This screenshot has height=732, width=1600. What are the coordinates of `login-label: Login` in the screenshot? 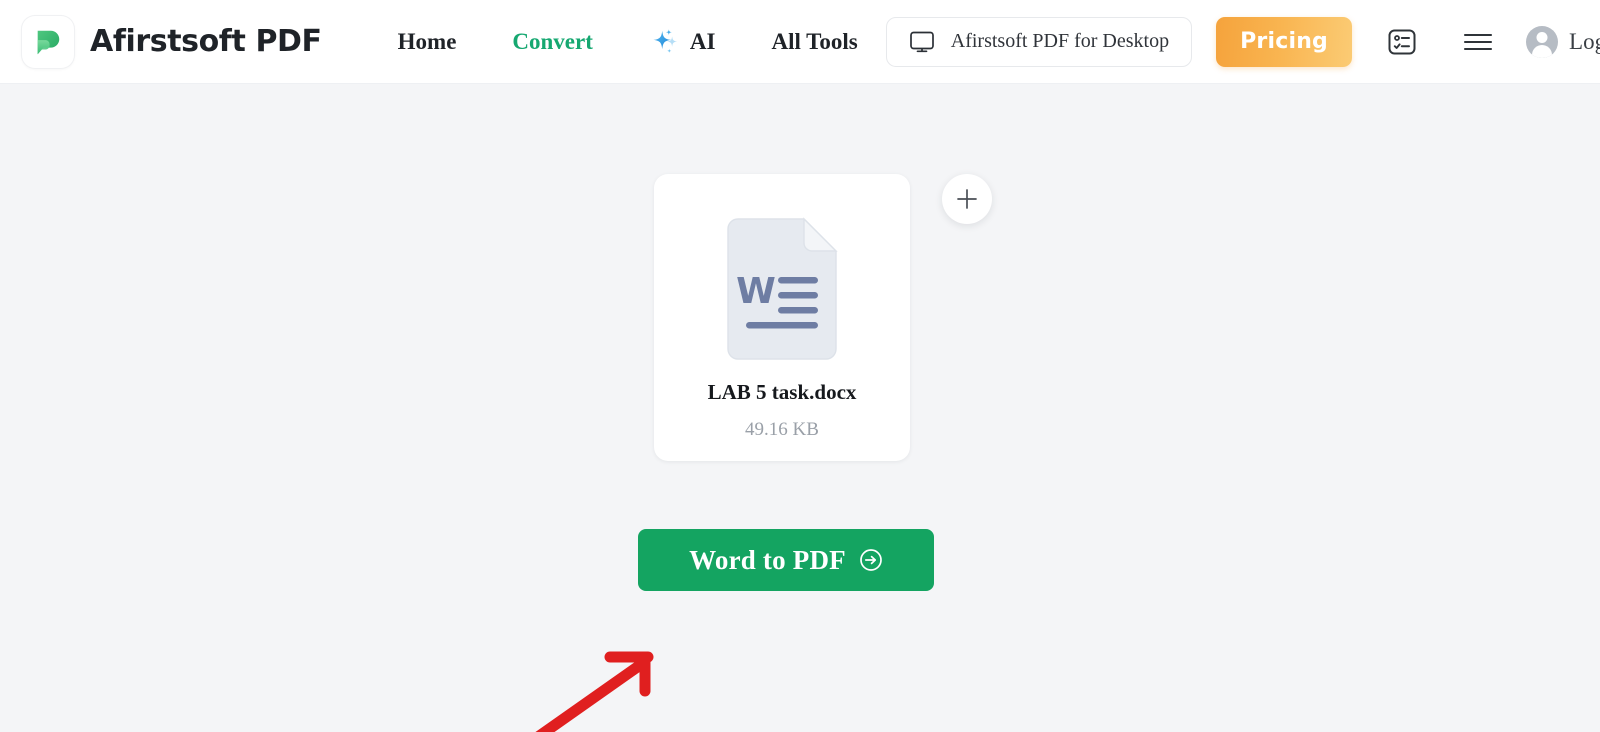 It's located at (1584, 41).